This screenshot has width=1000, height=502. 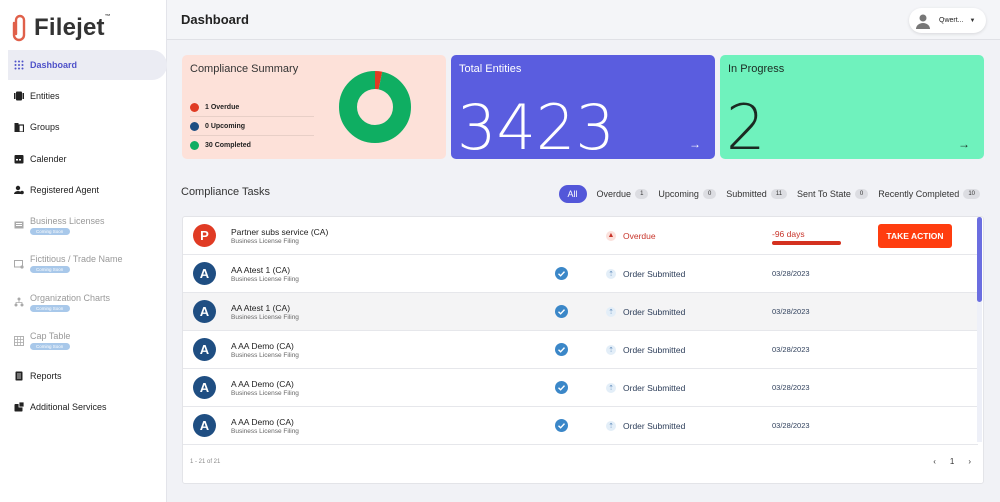 I want to click on sidebar-item-cap-table: Cap Table Coming Soon, so click(x=83, y=341).